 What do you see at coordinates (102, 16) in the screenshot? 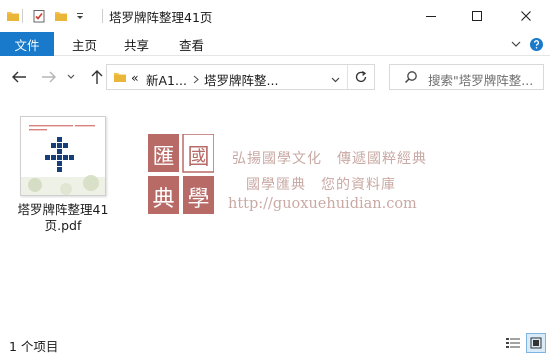
I see `title-separator` at bounding box center [102, 16].